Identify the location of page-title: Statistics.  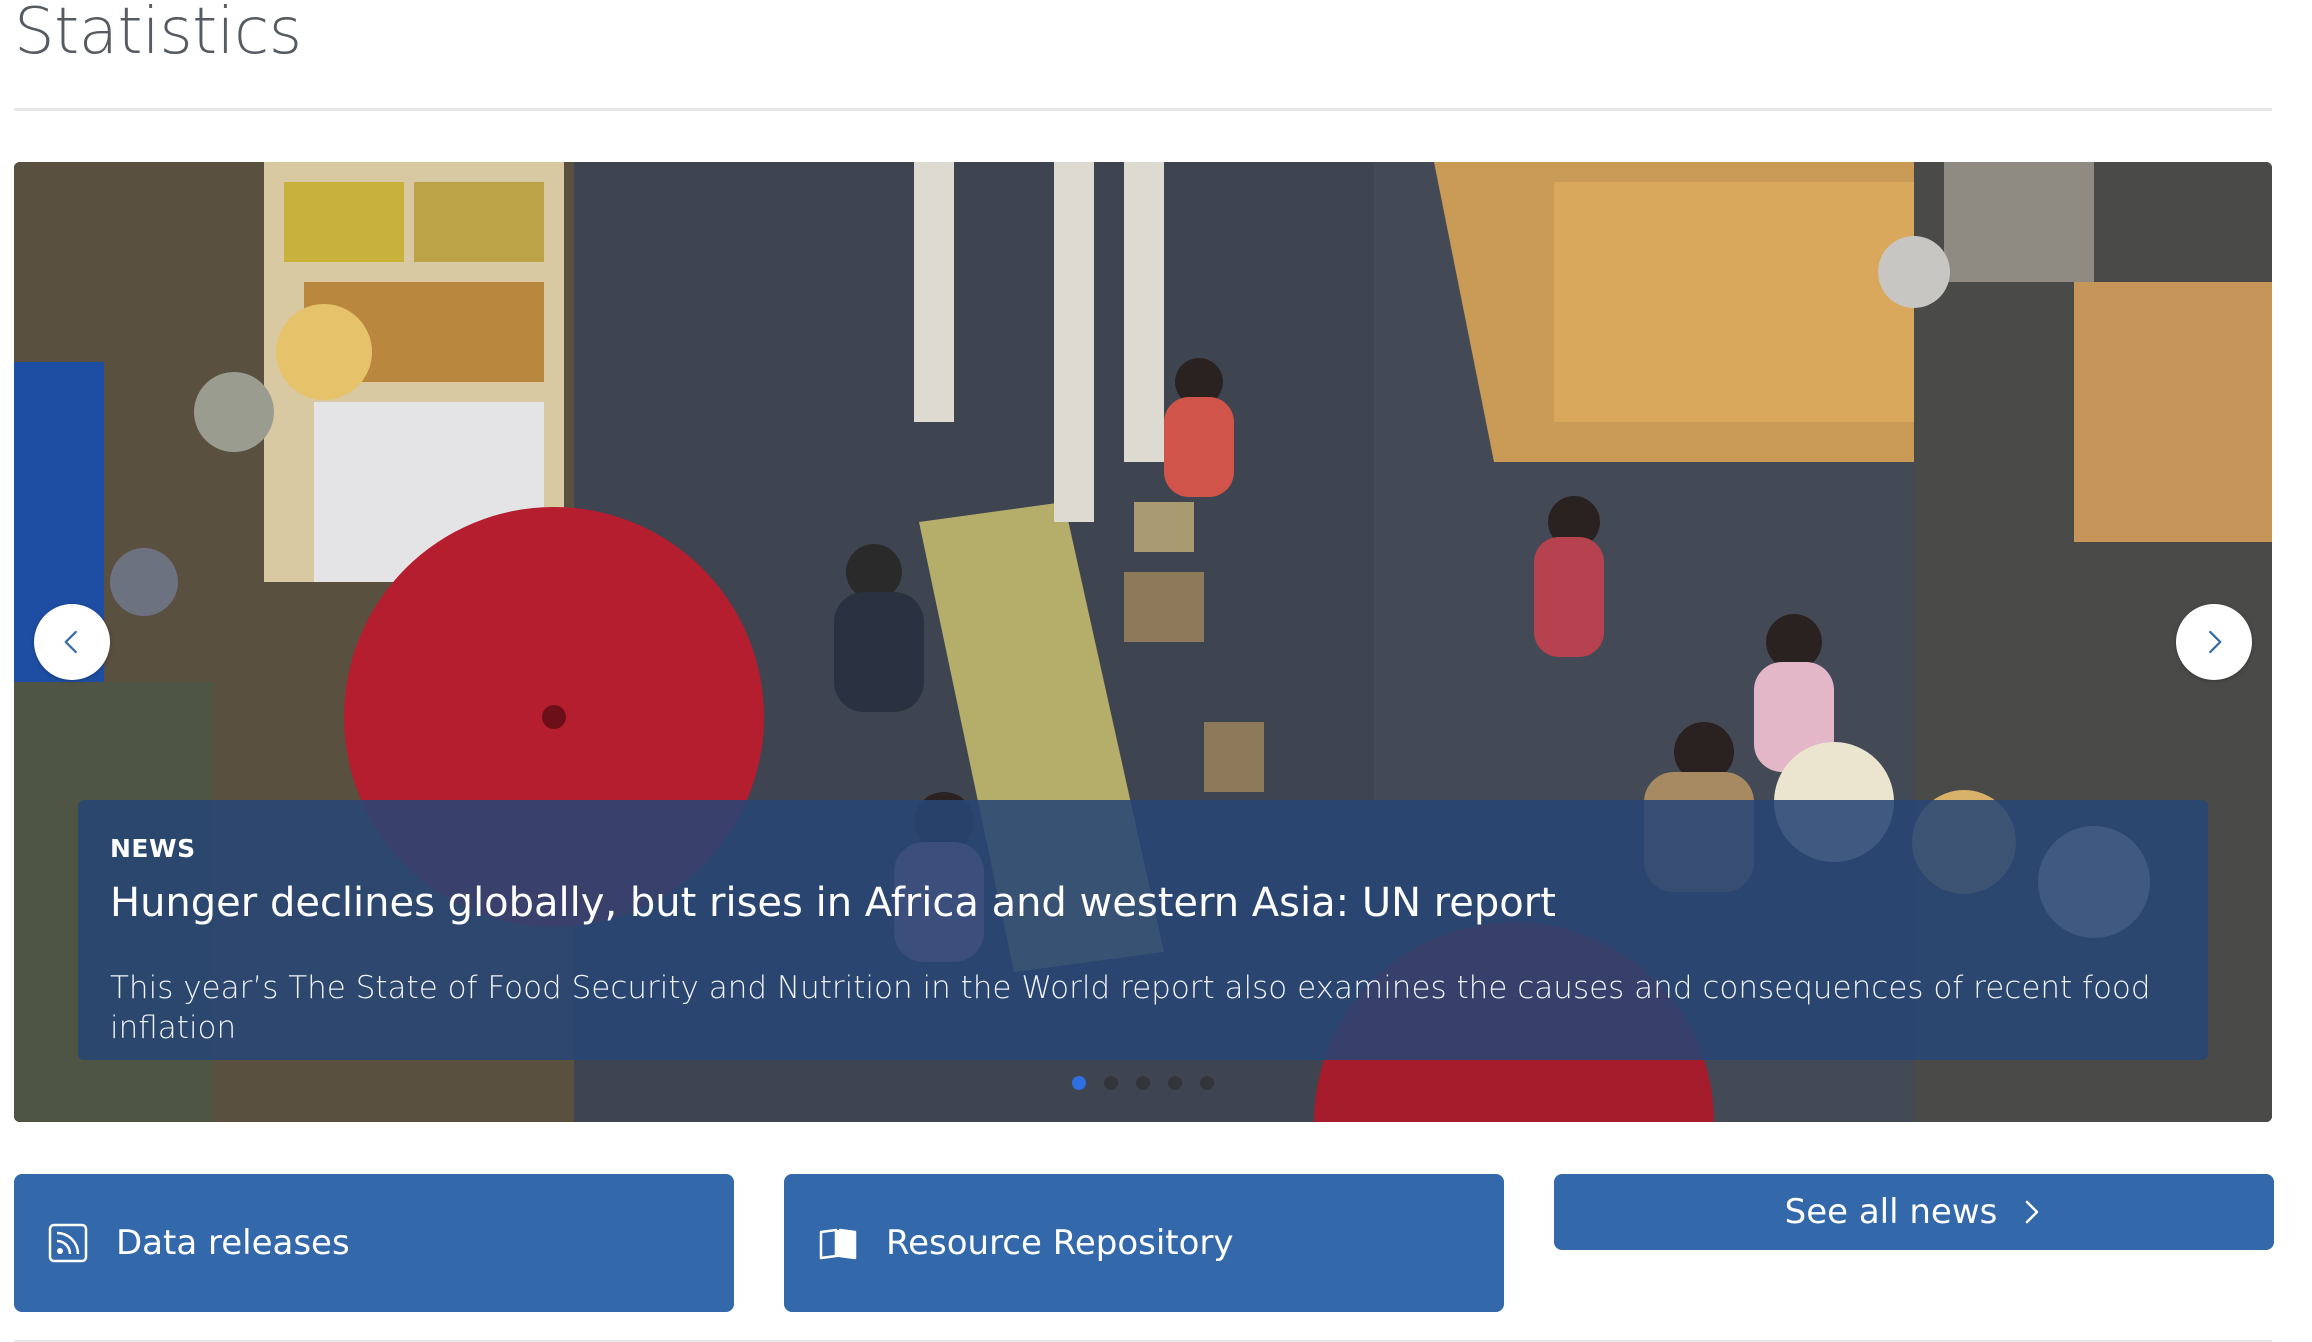
(158, 34).